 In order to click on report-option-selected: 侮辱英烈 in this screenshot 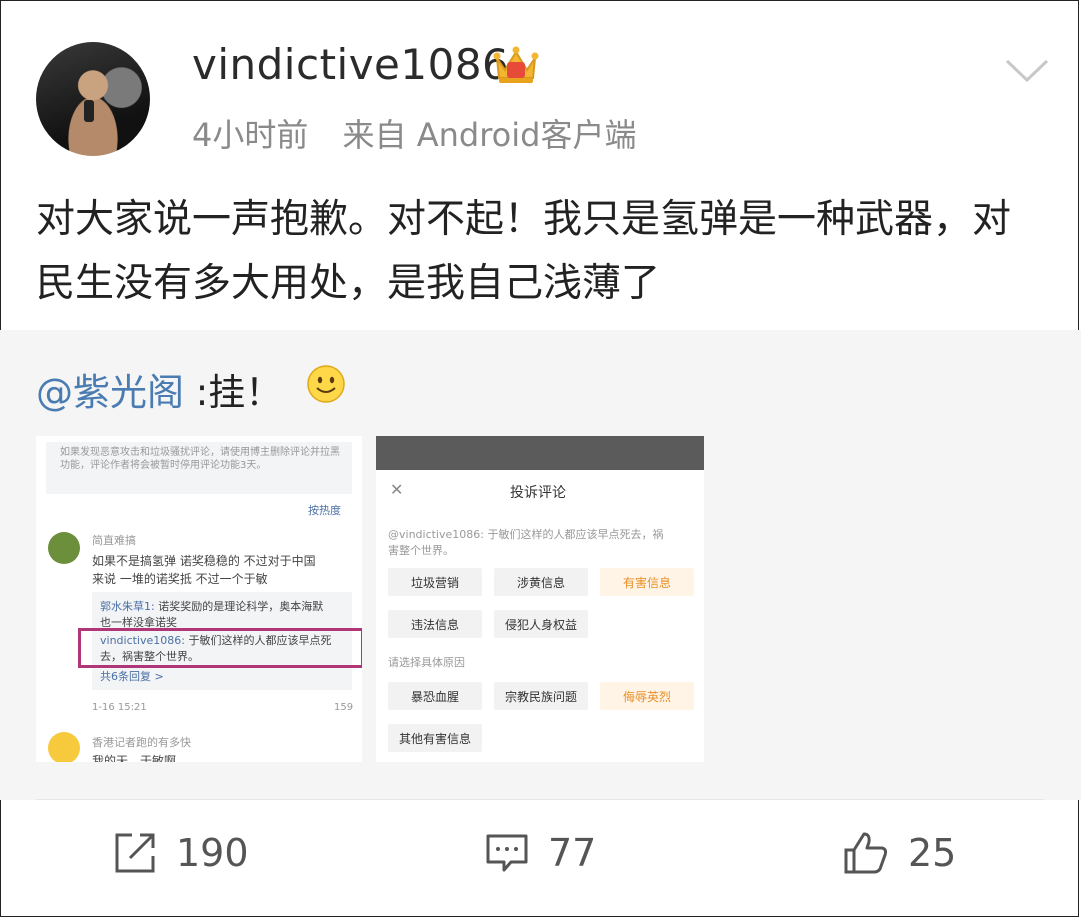, I will do `click(647, 696)`.